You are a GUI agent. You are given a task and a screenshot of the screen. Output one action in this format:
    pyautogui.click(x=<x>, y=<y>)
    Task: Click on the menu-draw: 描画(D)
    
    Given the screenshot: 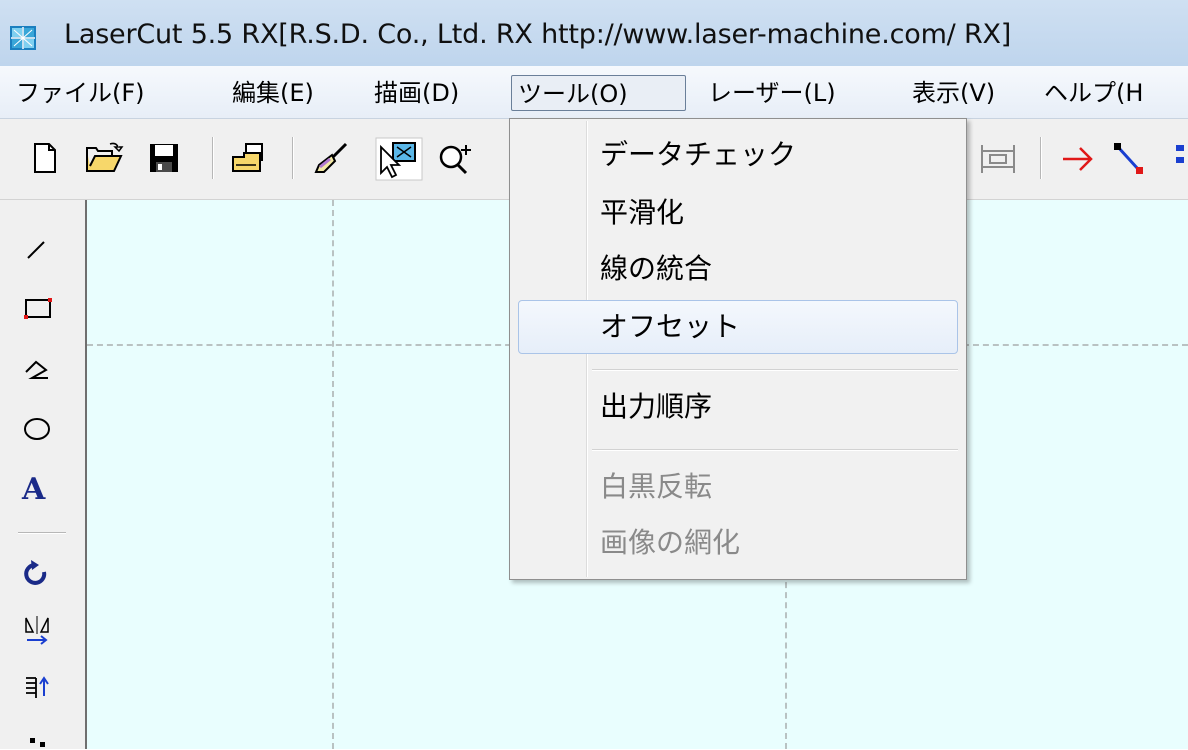 What is the action you would take?
    pyautogui.click(x=416, y=93)
    